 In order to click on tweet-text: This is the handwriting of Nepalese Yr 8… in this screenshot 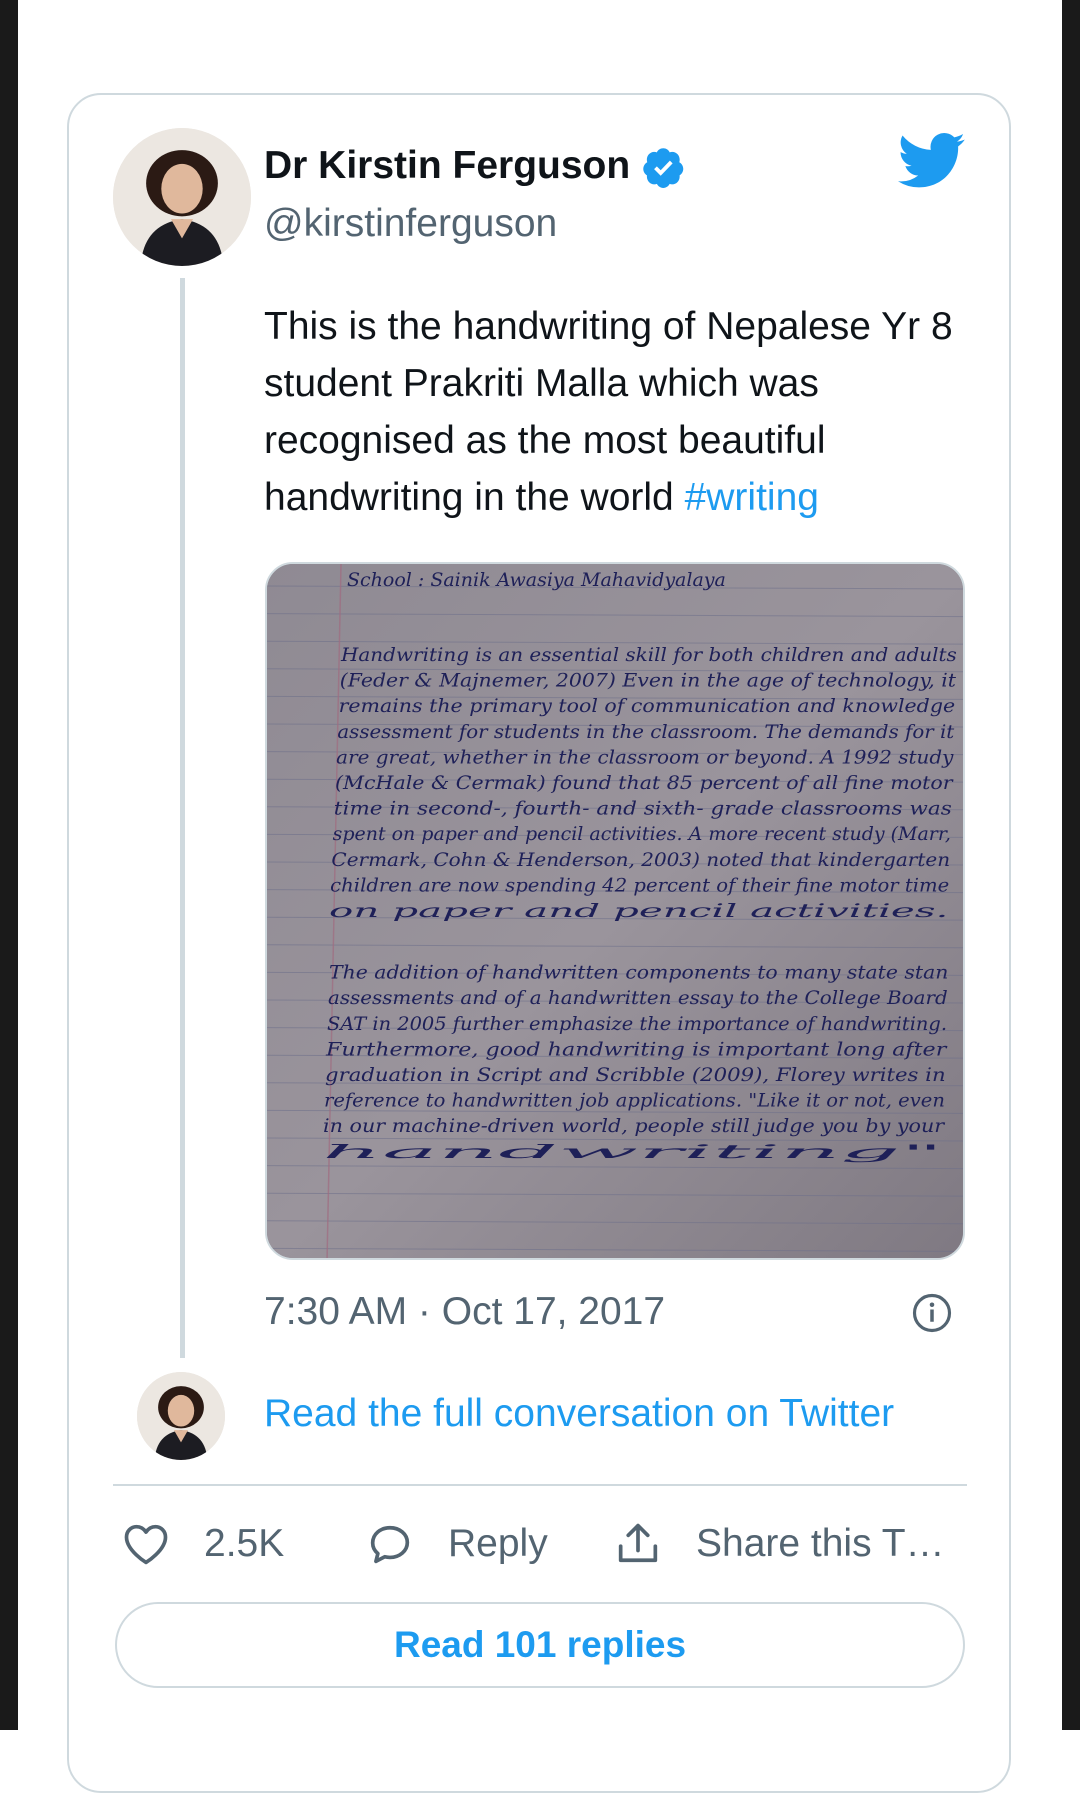, I will do `click(614, 412)`.